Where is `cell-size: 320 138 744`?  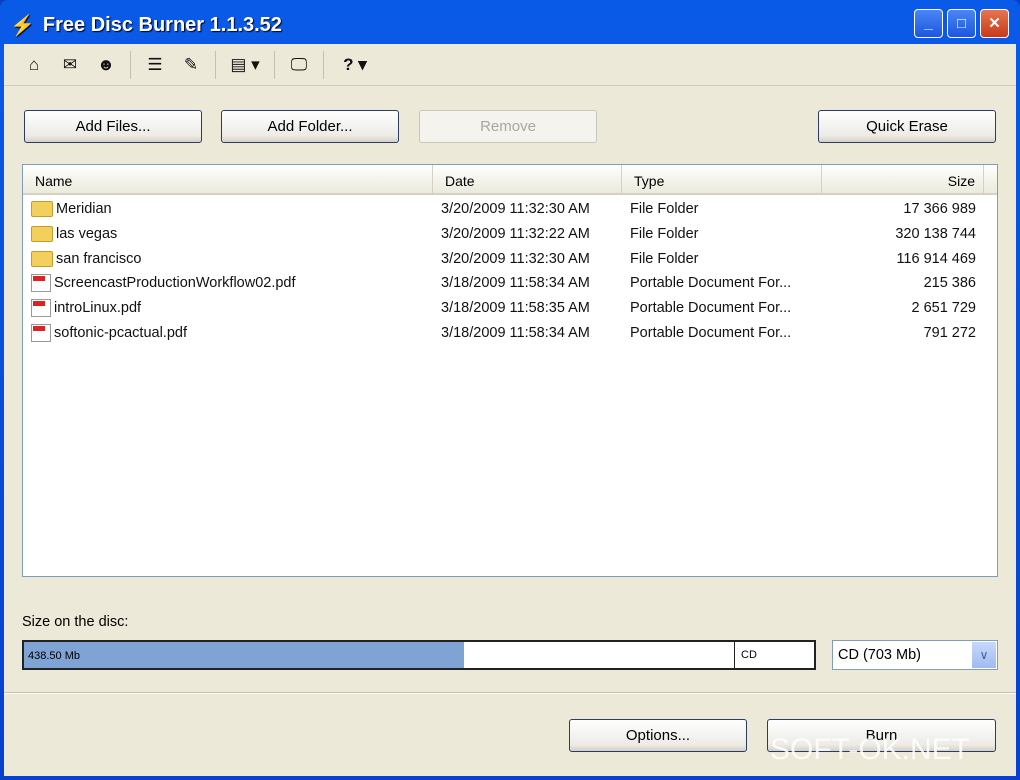
cell-size: 320 138 744 is located at coordinates (935, 234).